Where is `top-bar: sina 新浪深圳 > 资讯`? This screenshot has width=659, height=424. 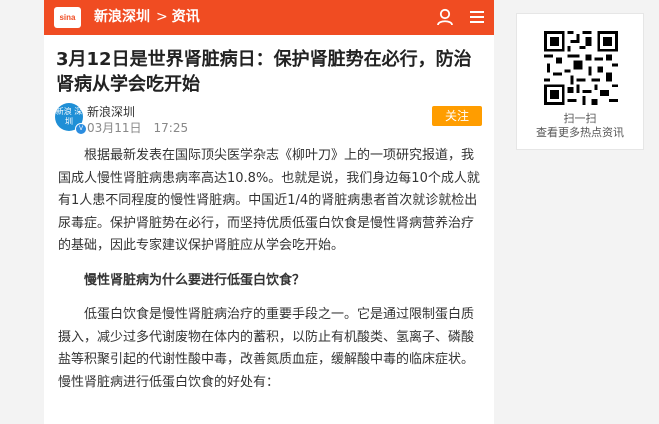 top-bar: sina 新浪深圳 > 资讯 is located at coordinates (269, 17).